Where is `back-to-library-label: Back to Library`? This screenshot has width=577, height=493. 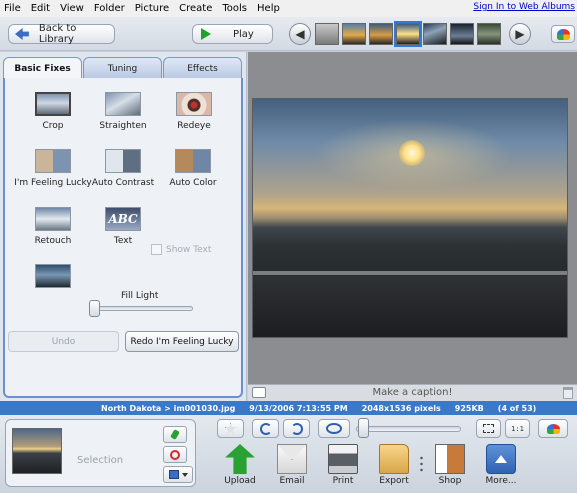 back-to-library-label: Back to Library is located at coordinates (57, 34).